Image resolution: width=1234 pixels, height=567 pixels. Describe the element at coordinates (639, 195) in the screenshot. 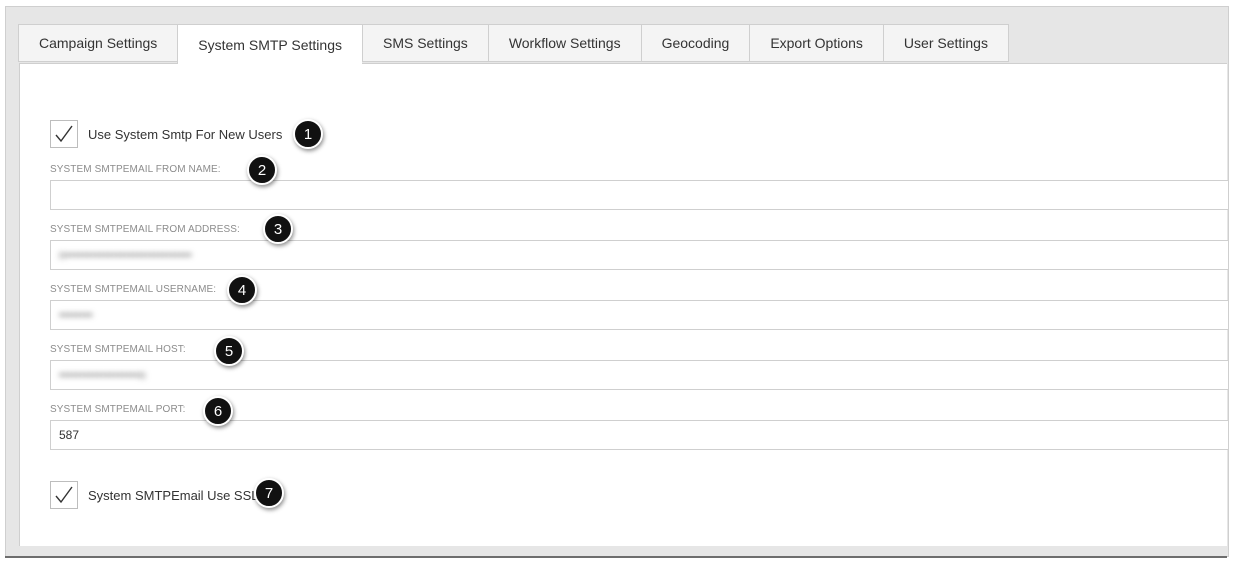

I see `from-name-input` at that location.